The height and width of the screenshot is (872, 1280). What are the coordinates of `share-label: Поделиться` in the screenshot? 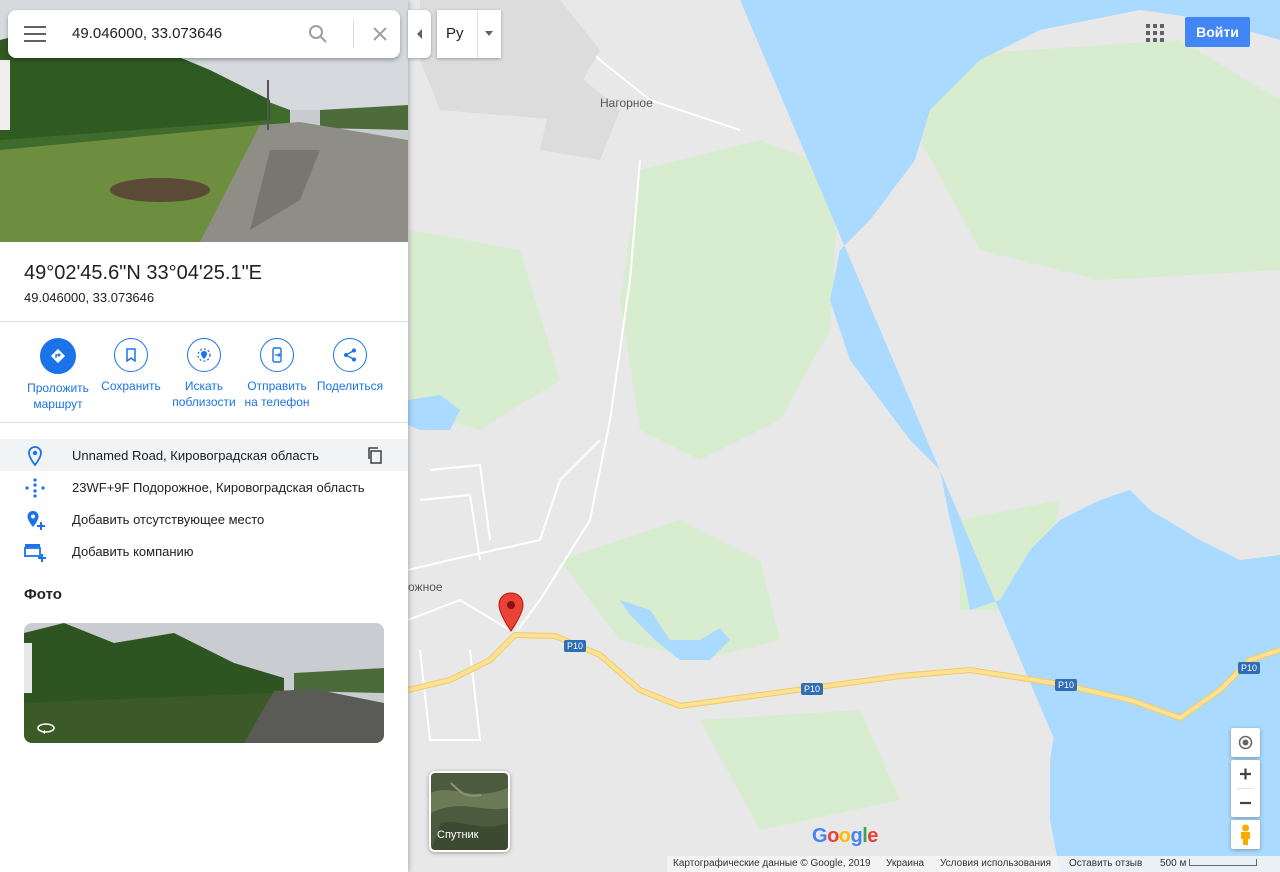 It's located at (350, 386).